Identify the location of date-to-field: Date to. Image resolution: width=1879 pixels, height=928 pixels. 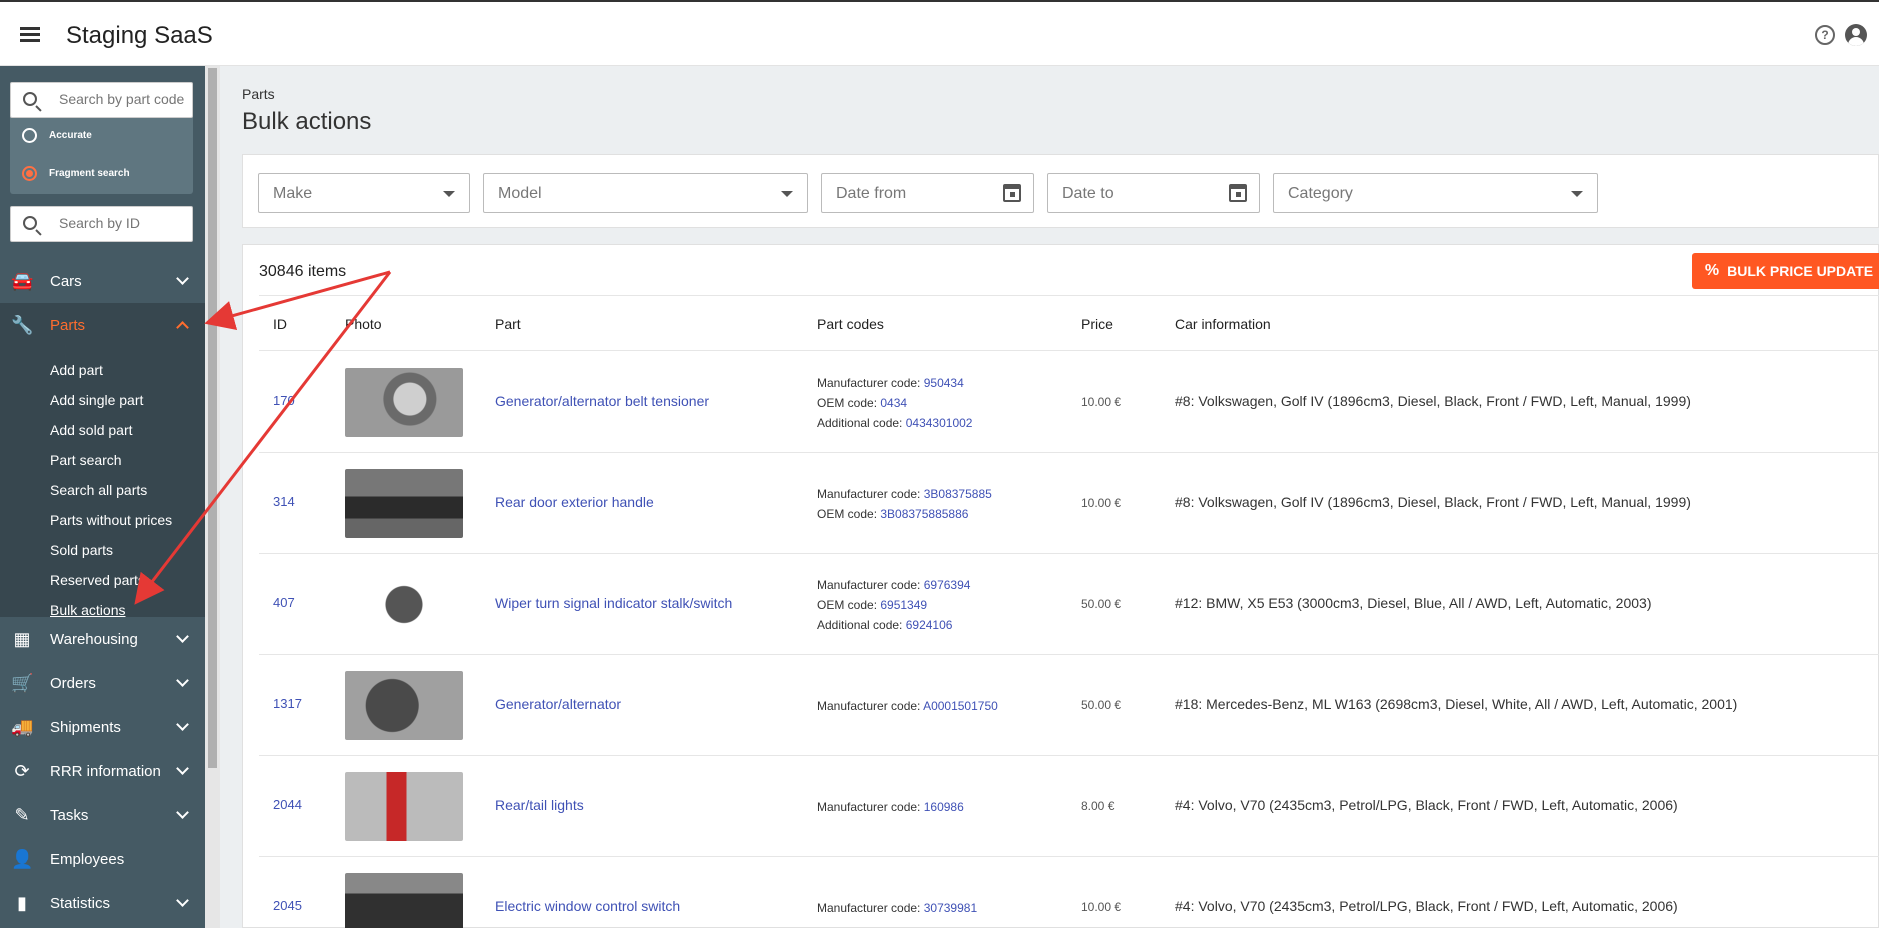
(1153, 193).